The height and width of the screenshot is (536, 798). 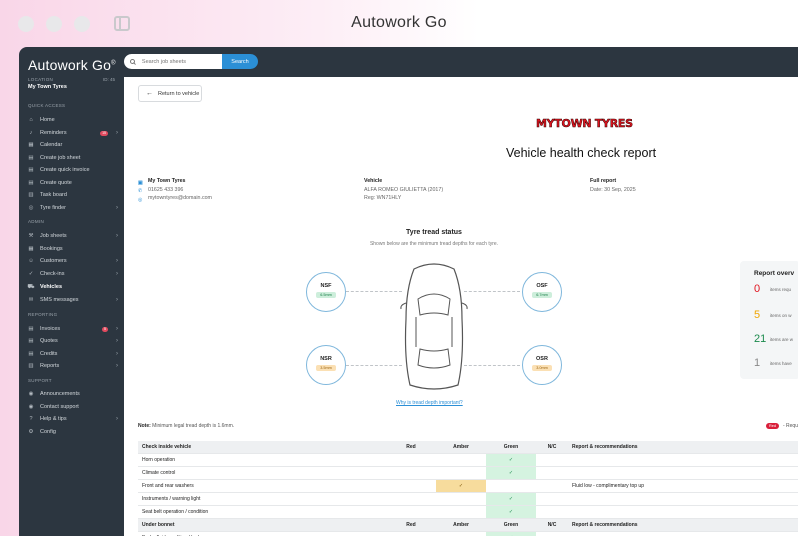 I want to click on phone-icon: ✆, so click(x=140, y=191).